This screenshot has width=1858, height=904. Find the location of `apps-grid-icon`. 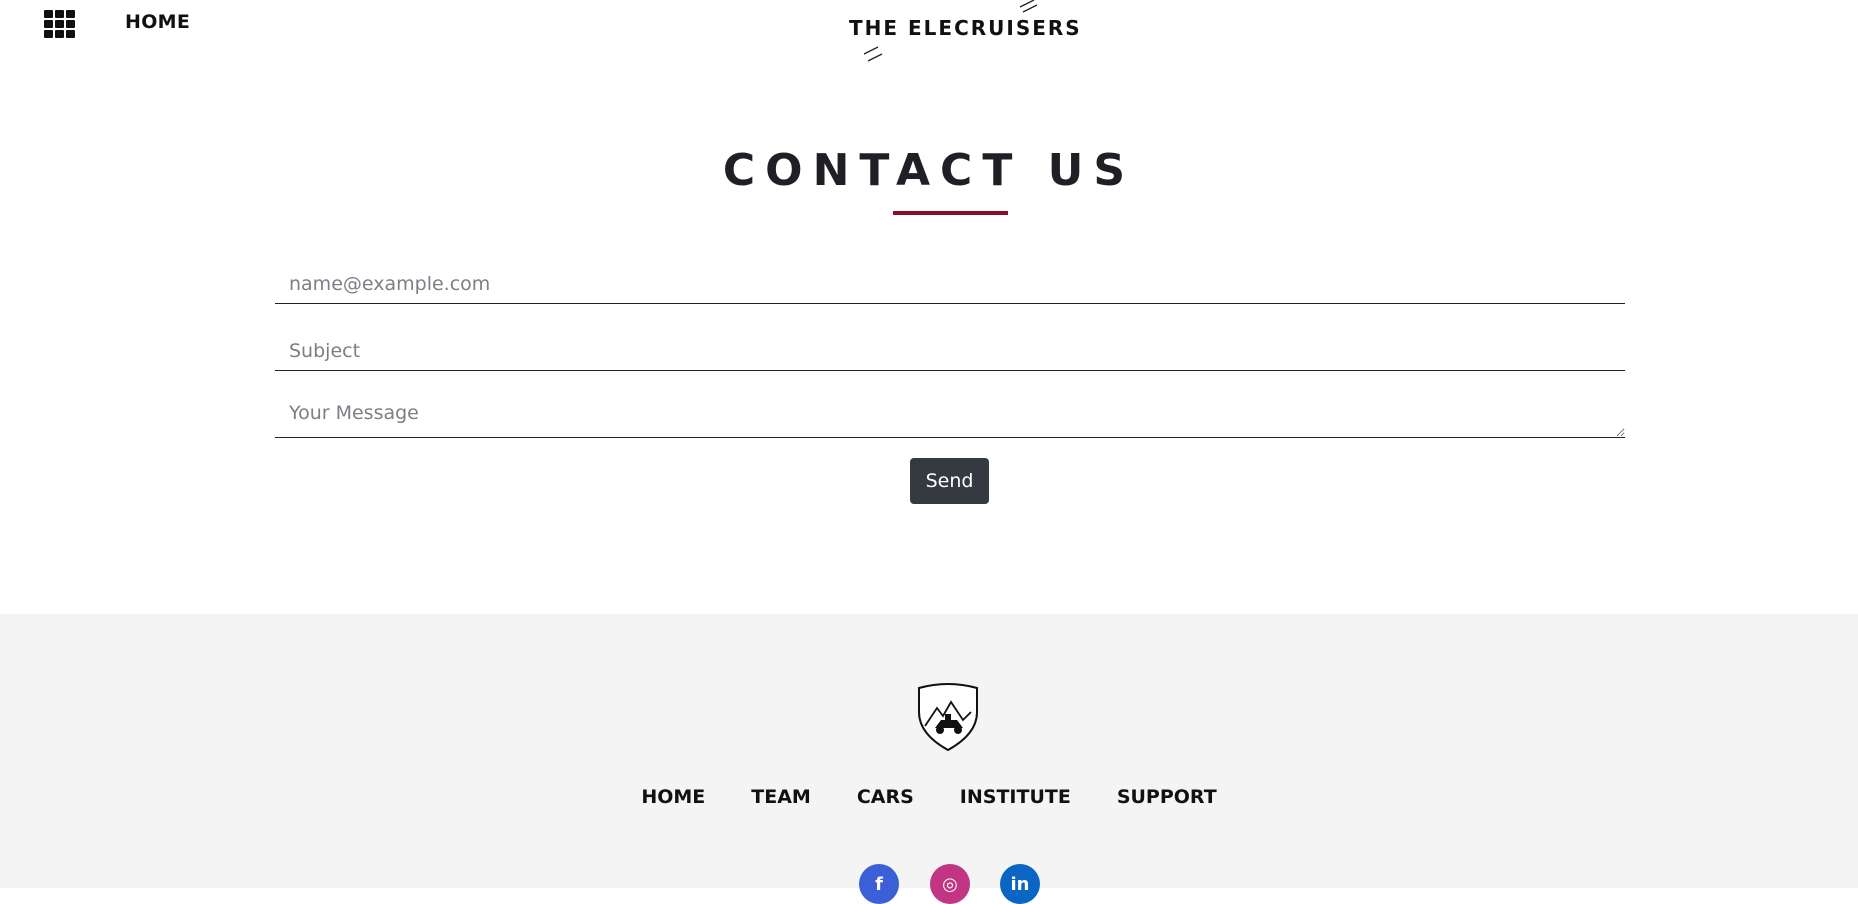

apps-grid-icon is located at coordinates (60, 24).